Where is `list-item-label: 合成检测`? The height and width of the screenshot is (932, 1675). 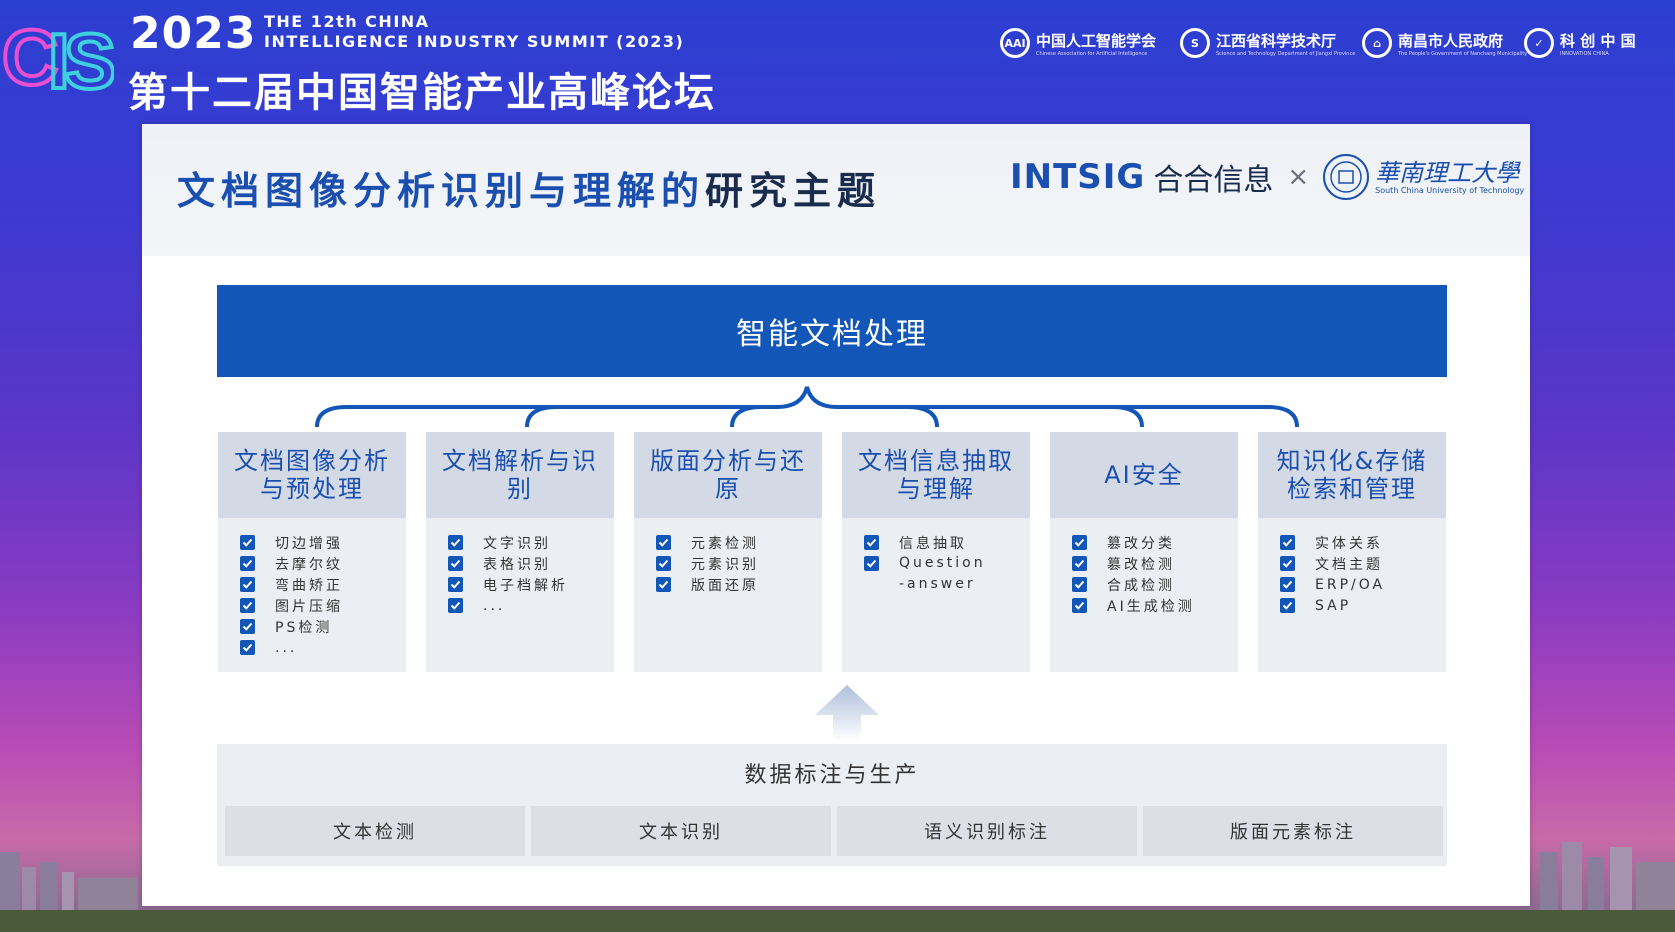
list-item-label: 合成检测 is located at coordinates (1141, 585).